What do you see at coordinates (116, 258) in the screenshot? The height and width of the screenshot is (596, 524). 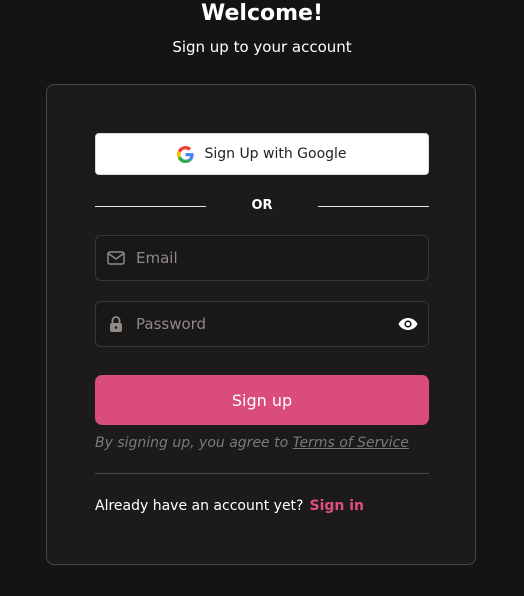 I see `mail-icon` at bounding box center [116, 258].